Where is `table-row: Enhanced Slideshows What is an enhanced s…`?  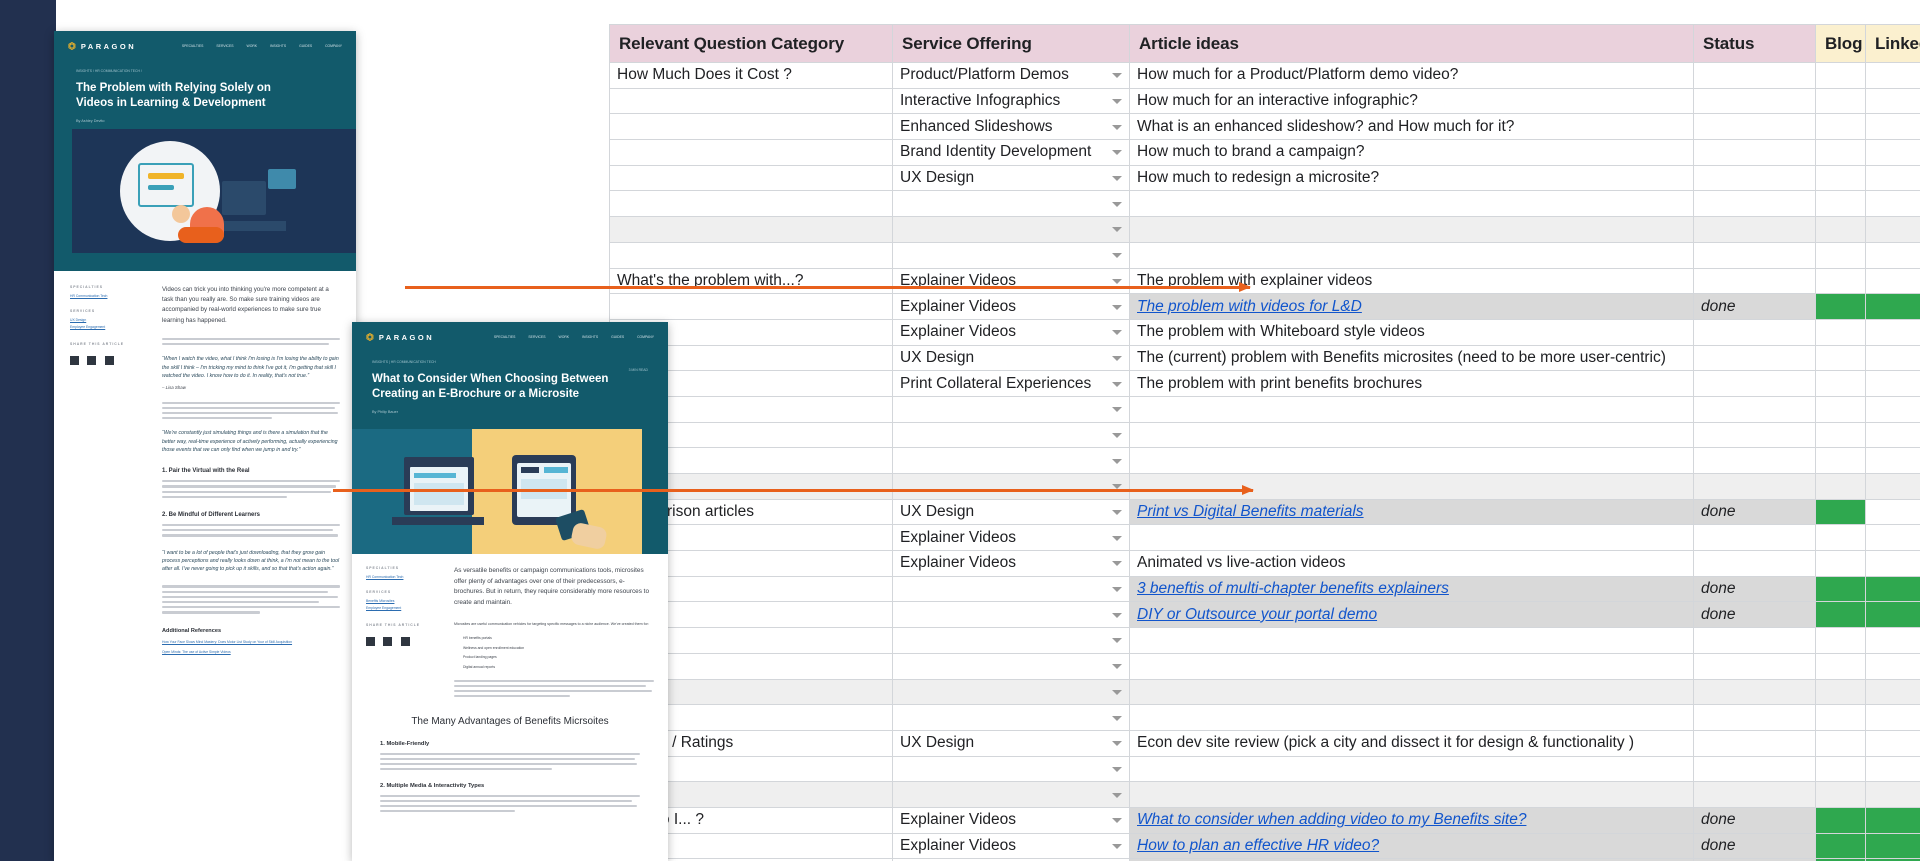
table-row: Enhanced Slideshows What is an enhanced s… is located at coordinates (1264, 127).